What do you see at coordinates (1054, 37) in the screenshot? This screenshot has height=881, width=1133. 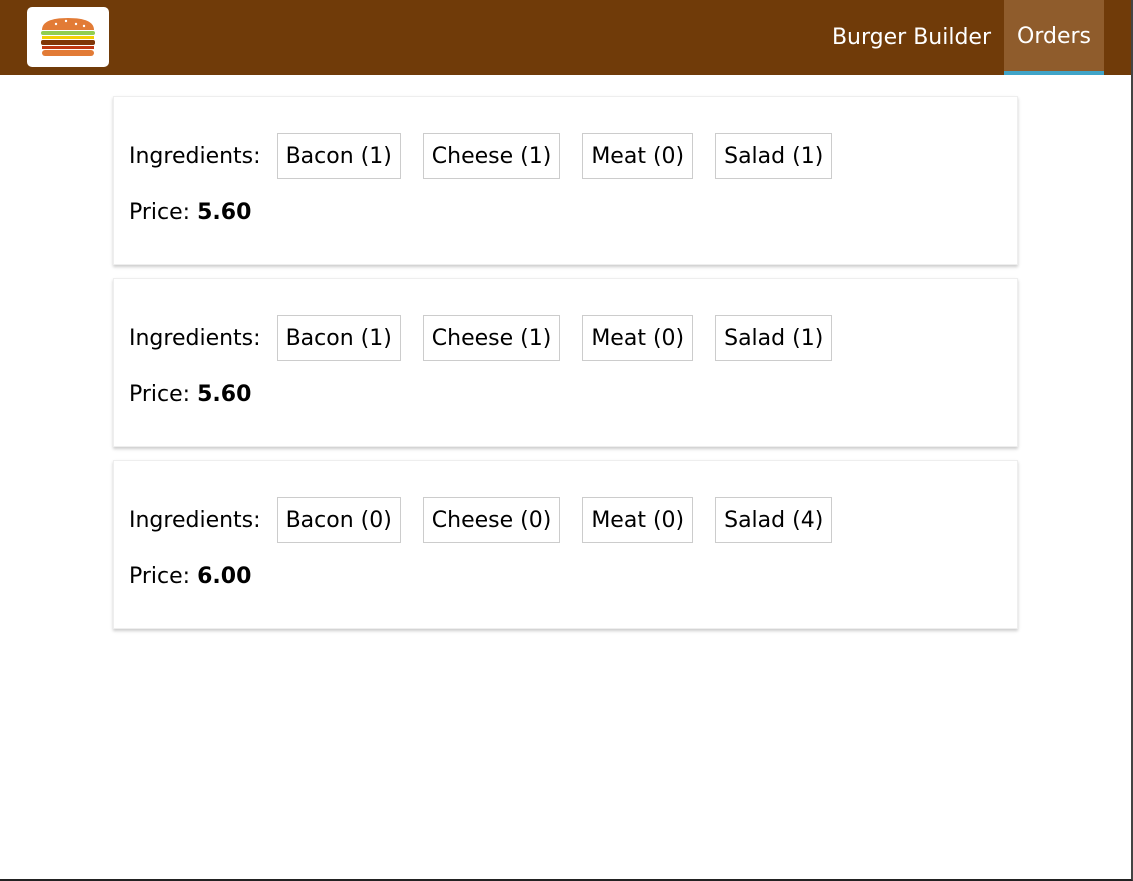 I see `nav-orders: Orders` at bounding box center [1054, 37].